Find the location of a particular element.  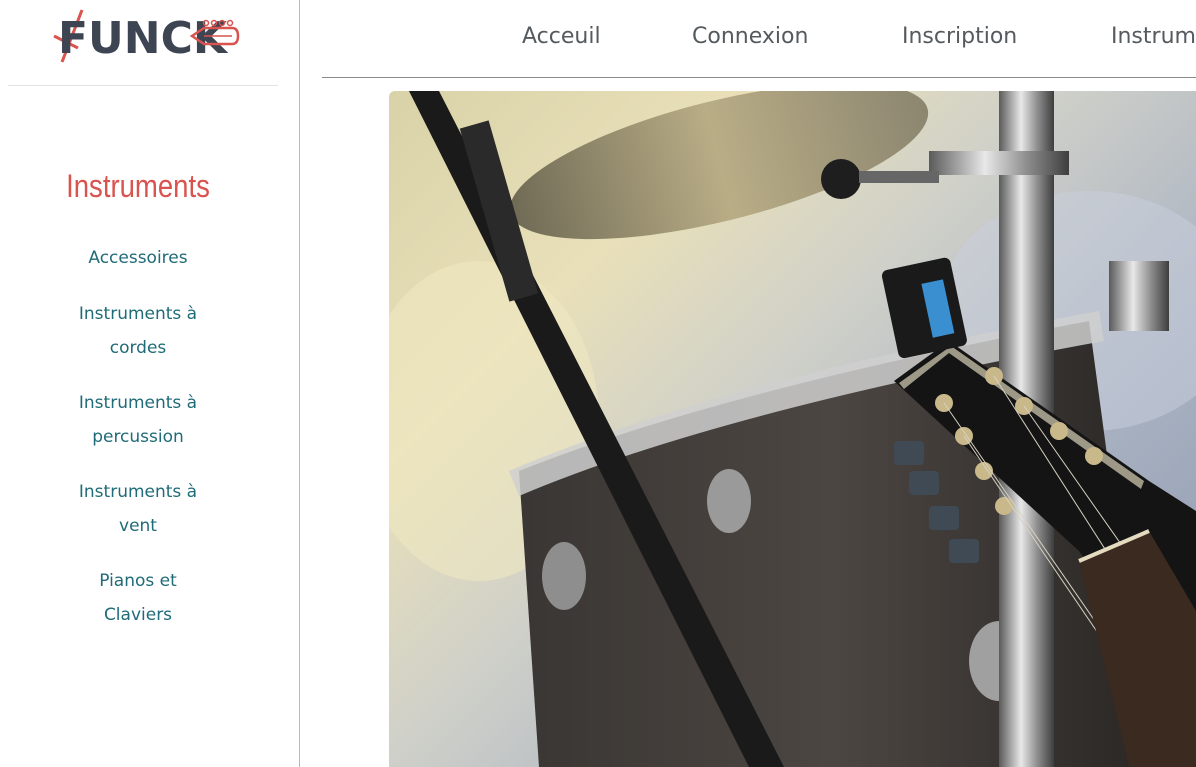

sidebar-item-percussion: Instruments à percussion is located at coordinates (138, 420).